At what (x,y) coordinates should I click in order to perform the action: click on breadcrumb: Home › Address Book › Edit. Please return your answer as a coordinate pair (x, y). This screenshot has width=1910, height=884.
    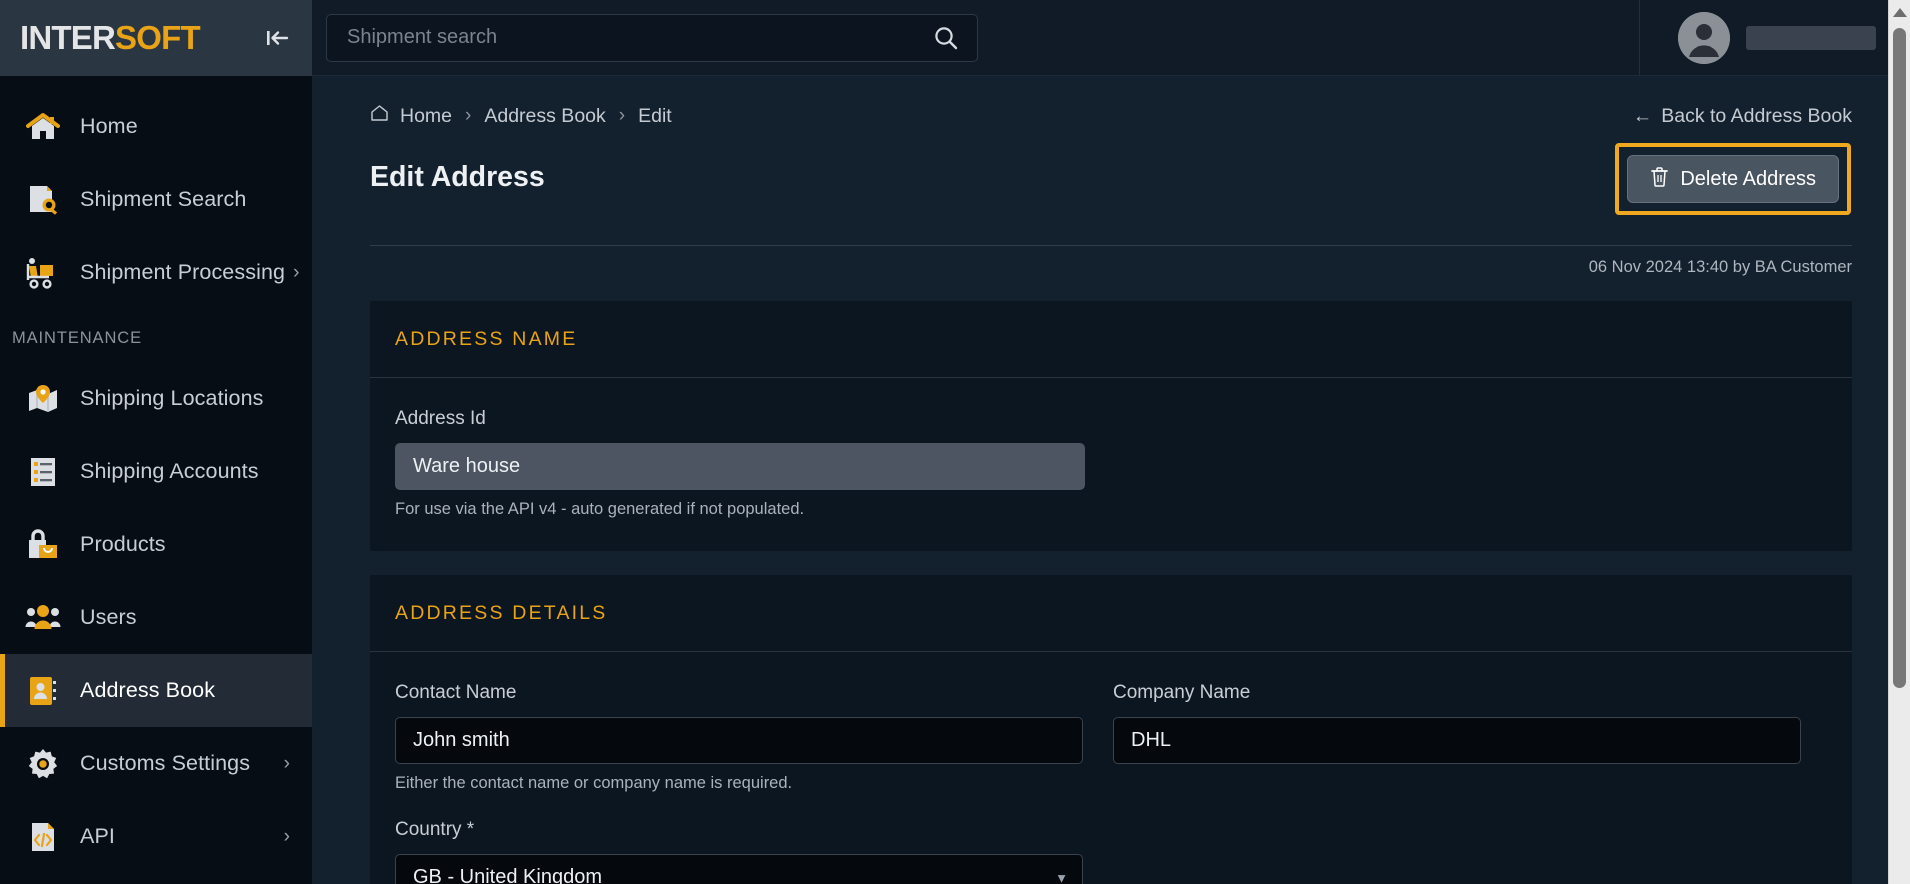
    Looking at the image, I should click on (521, 116).